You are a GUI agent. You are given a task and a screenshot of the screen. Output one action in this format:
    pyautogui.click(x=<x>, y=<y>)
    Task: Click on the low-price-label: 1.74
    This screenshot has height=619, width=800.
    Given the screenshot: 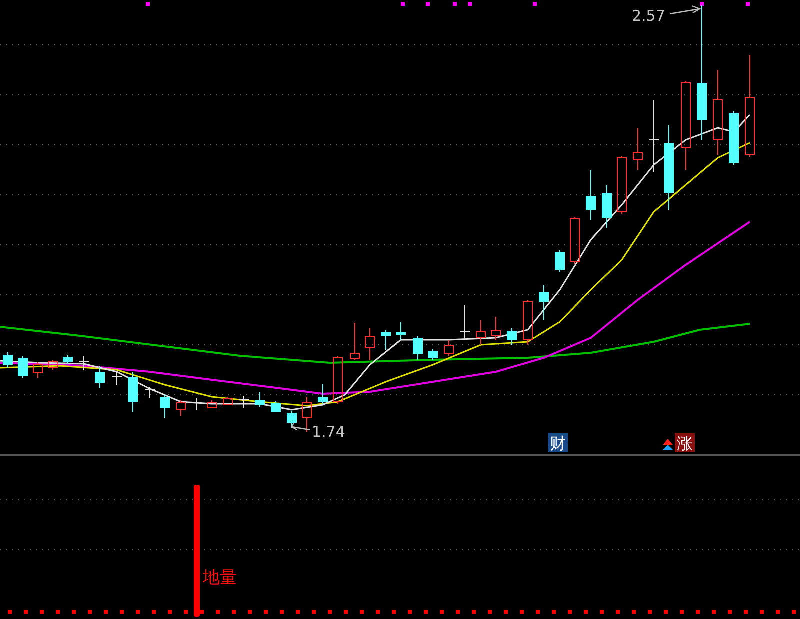 What is the action you would take?
    pyautogui.click(x=329, y=432)
    